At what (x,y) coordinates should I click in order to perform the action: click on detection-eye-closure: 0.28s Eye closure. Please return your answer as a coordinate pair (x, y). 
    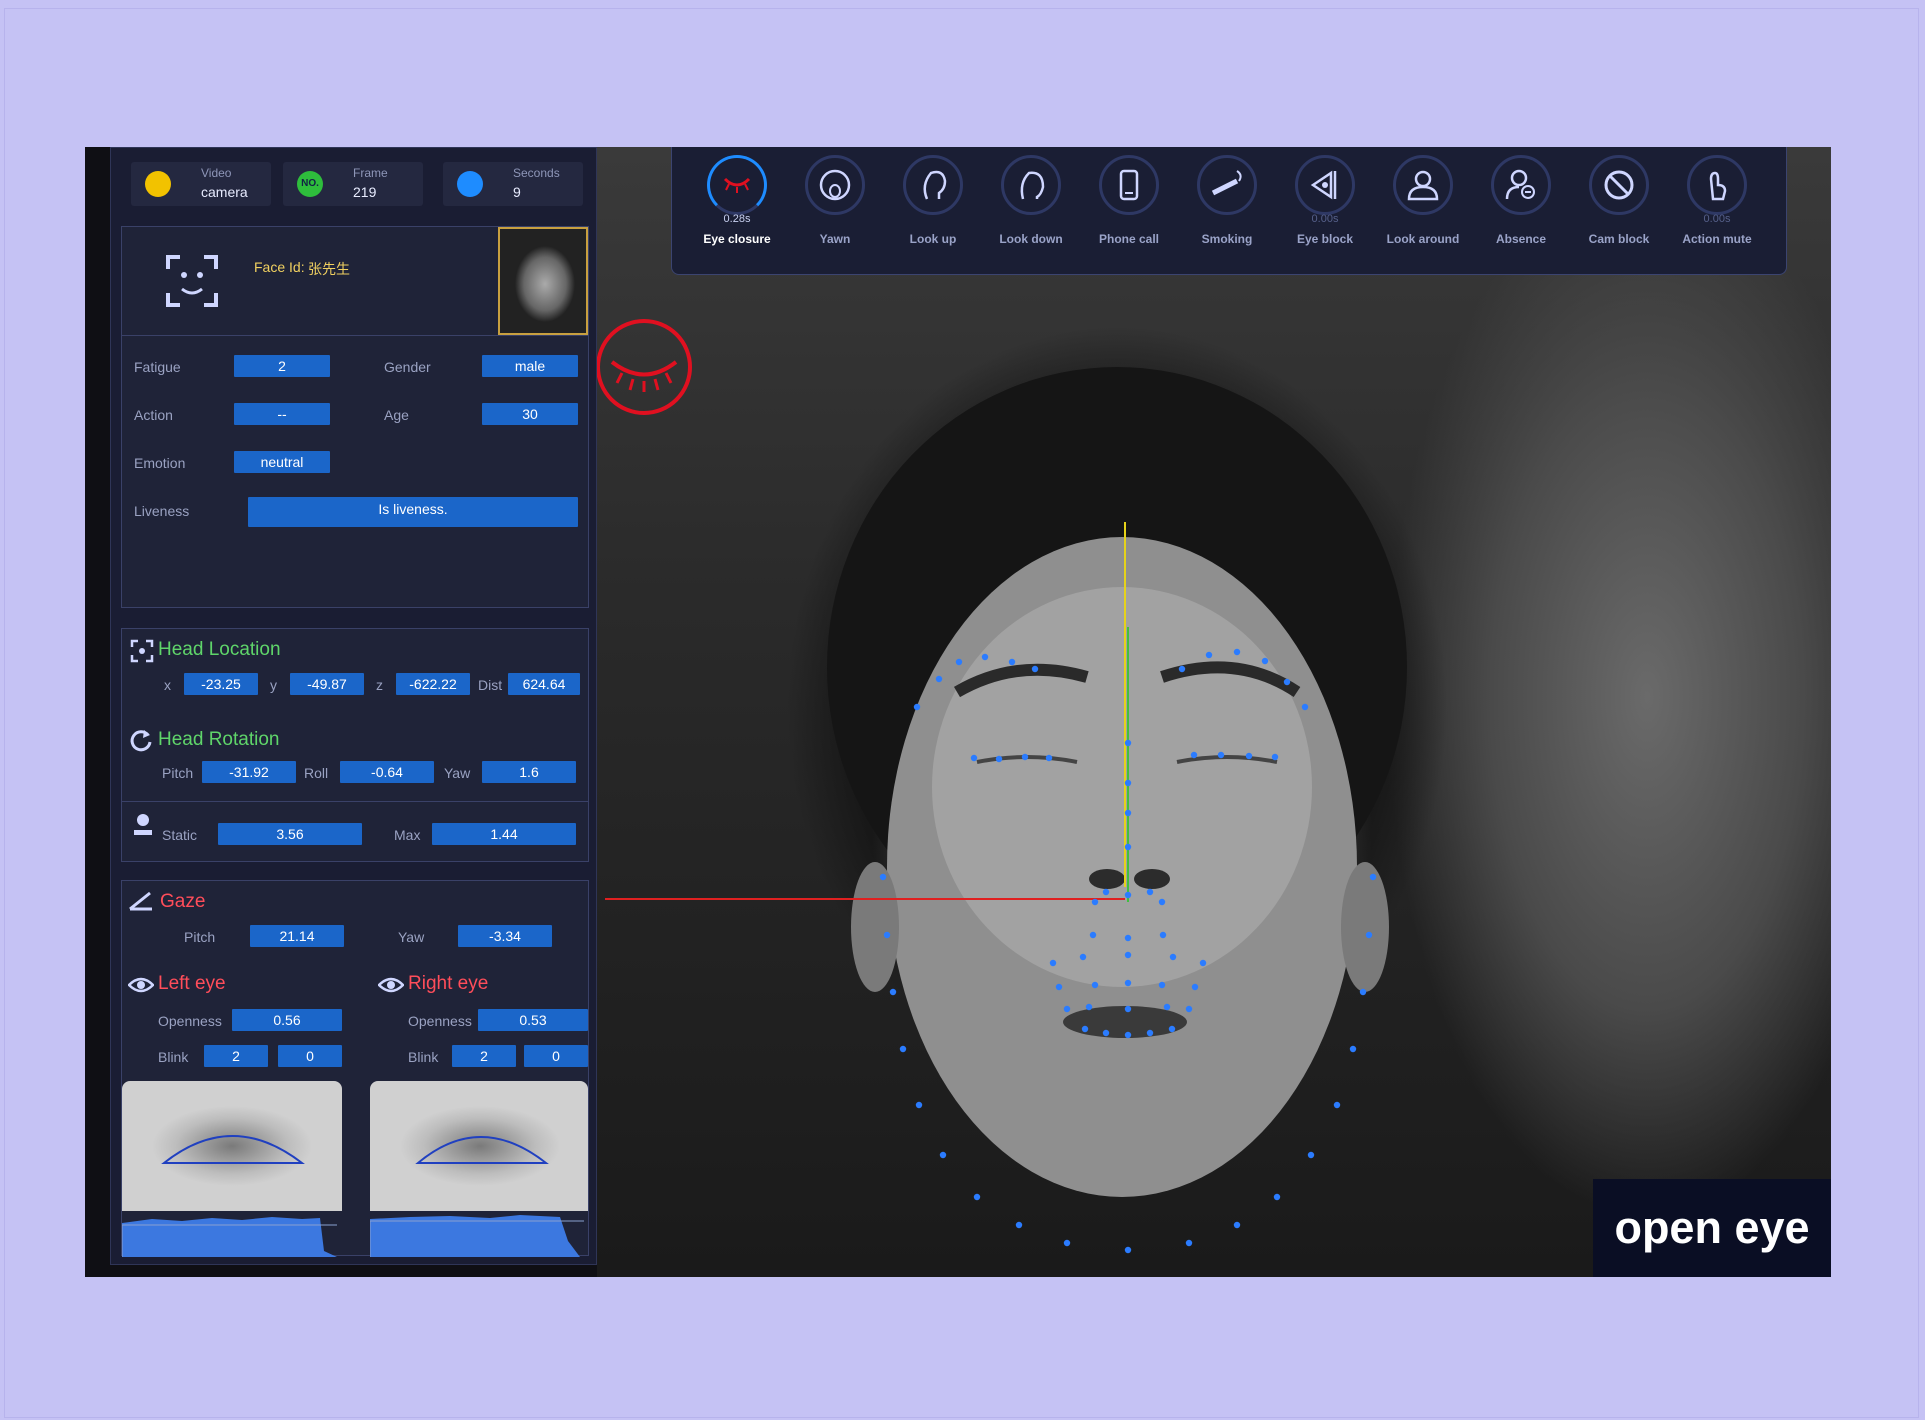
    Looking at the image, I should click on (737, 211).